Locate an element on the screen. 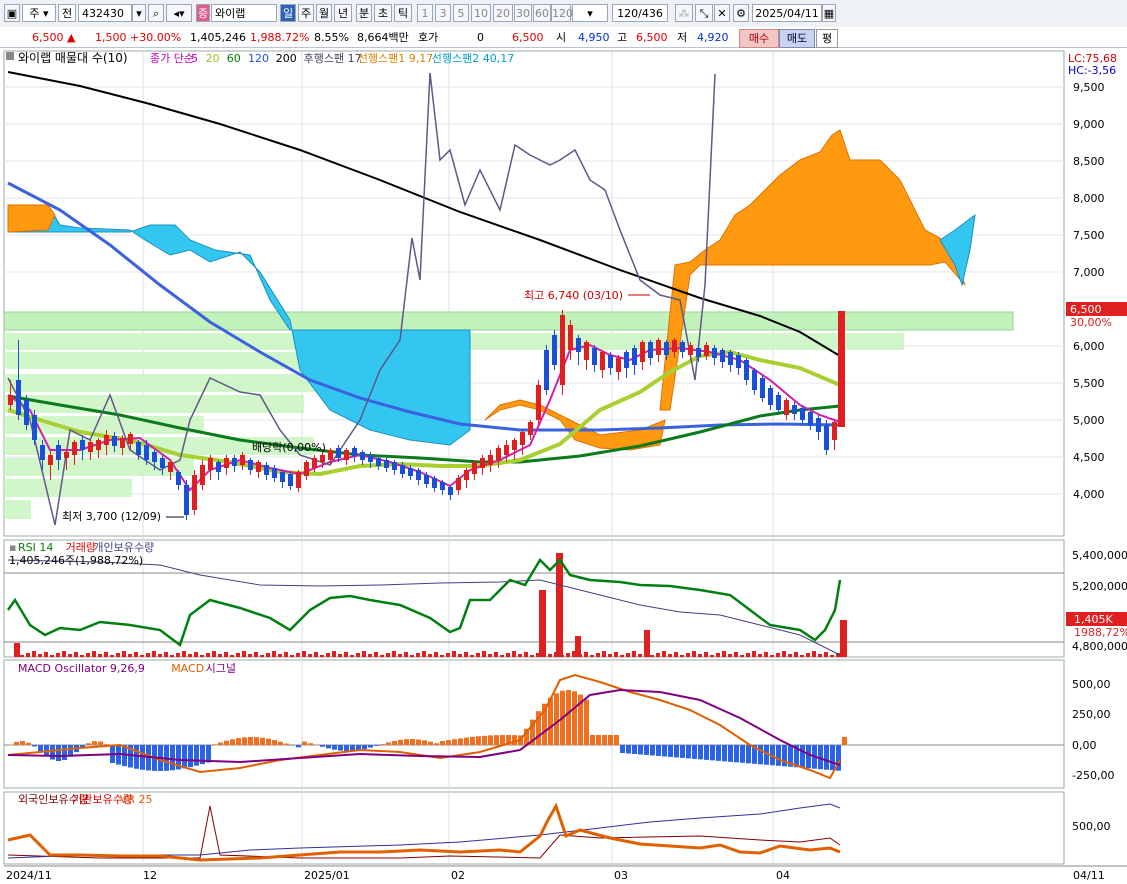 This screenshot has height=884, width=1127. holders-panel is located at coordinates (534, 828).